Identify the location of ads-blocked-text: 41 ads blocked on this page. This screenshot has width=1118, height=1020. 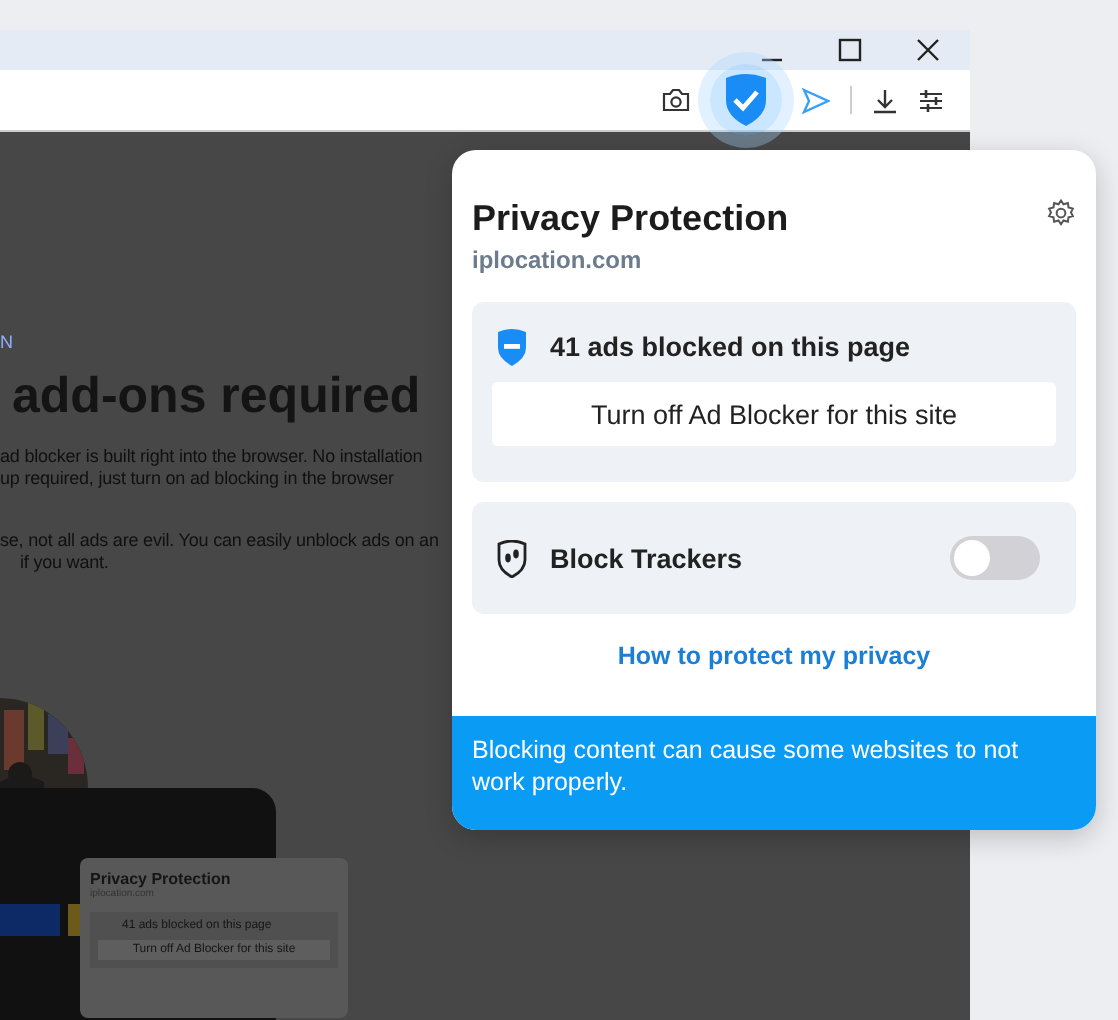
(730, 347).